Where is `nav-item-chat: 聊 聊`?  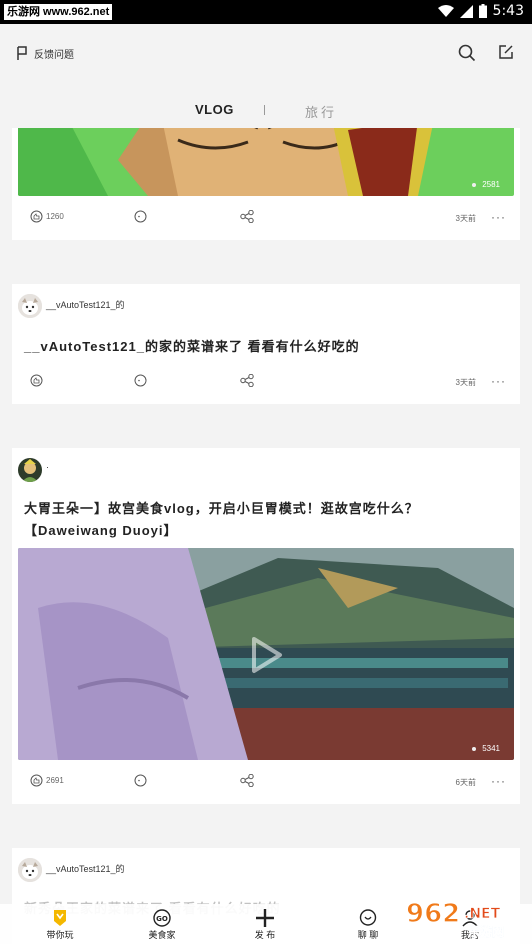 nav-item-chat: 聊 聊 is located at coordinates (368, 924).